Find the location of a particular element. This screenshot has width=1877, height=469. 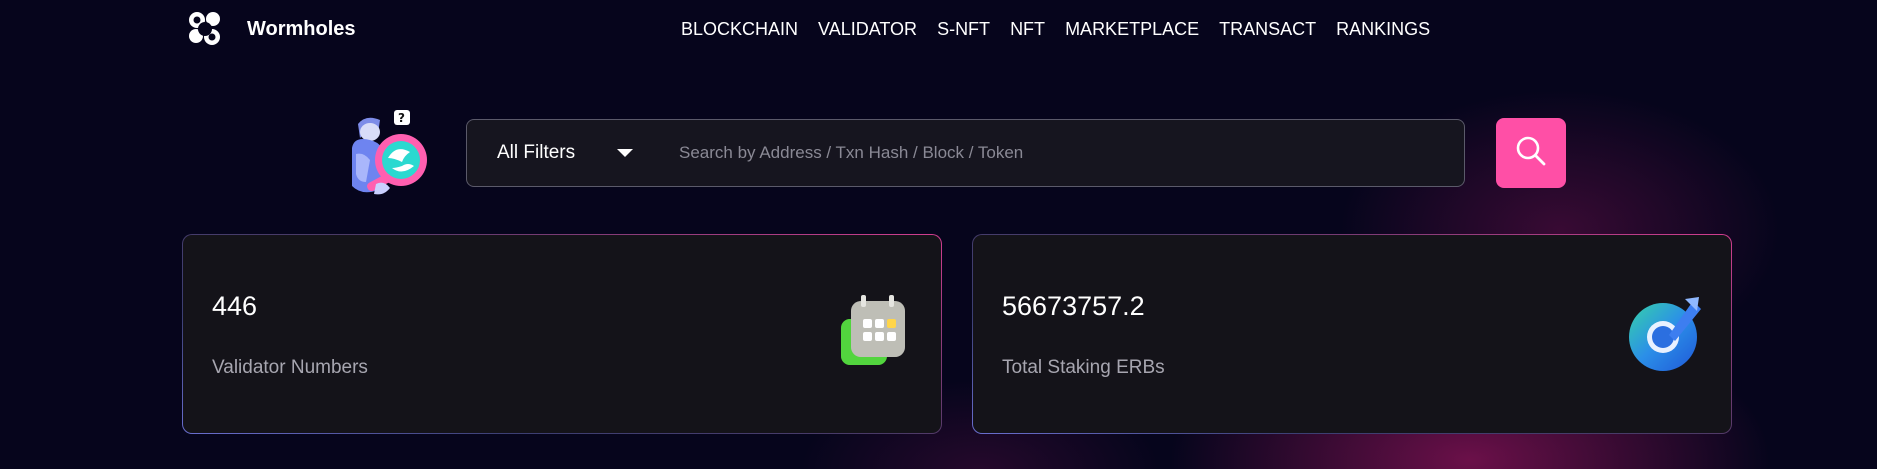

nav-s-nft: S-NFT is located at coordinates (963, 29).